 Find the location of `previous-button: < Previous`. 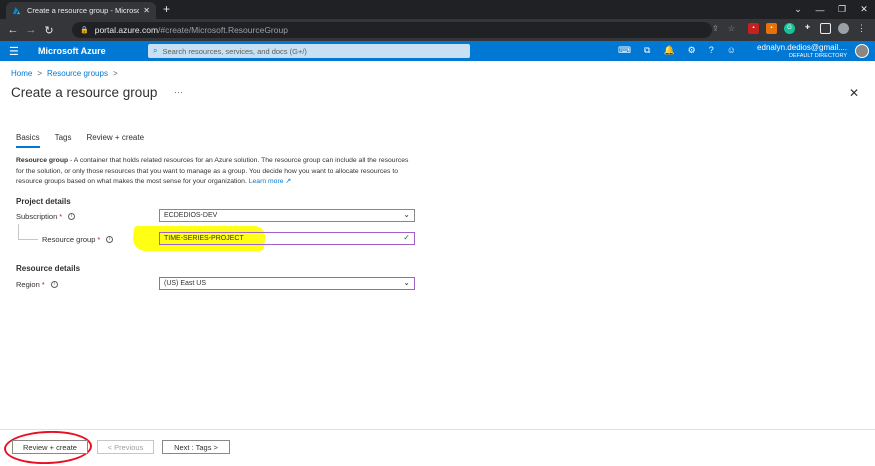

previous-button: < Previous is located at coordinates (125, 447).